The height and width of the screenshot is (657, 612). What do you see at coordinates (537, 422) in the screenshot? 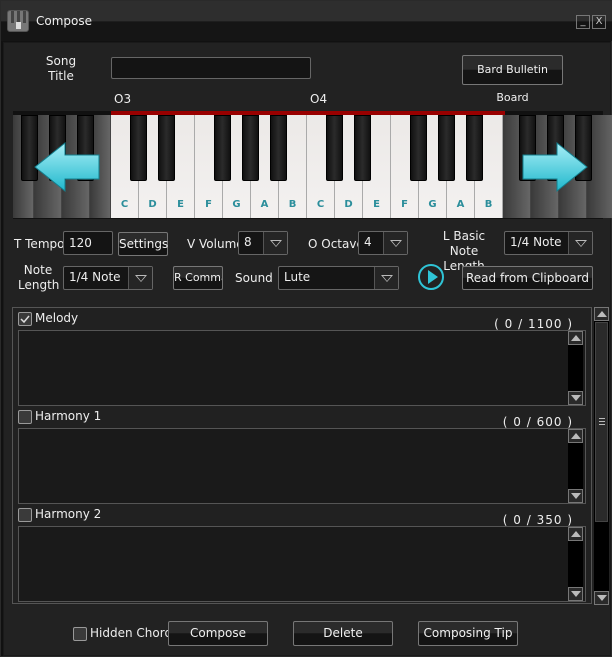
I see `track-char-count: ( 0 / 600 )` at bounding box center [537, 422].